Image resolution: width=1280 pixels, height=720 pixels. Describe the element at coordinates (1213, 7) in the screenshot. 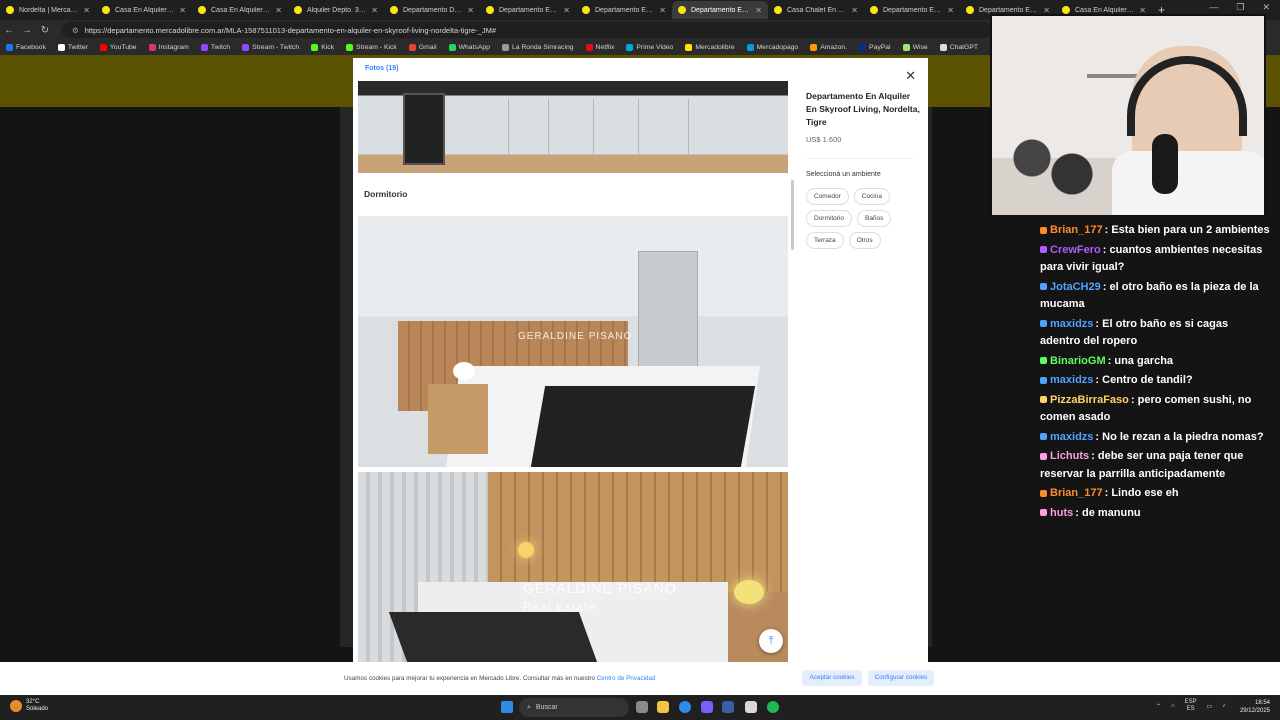

I see `minimize-icon: —` at that location.